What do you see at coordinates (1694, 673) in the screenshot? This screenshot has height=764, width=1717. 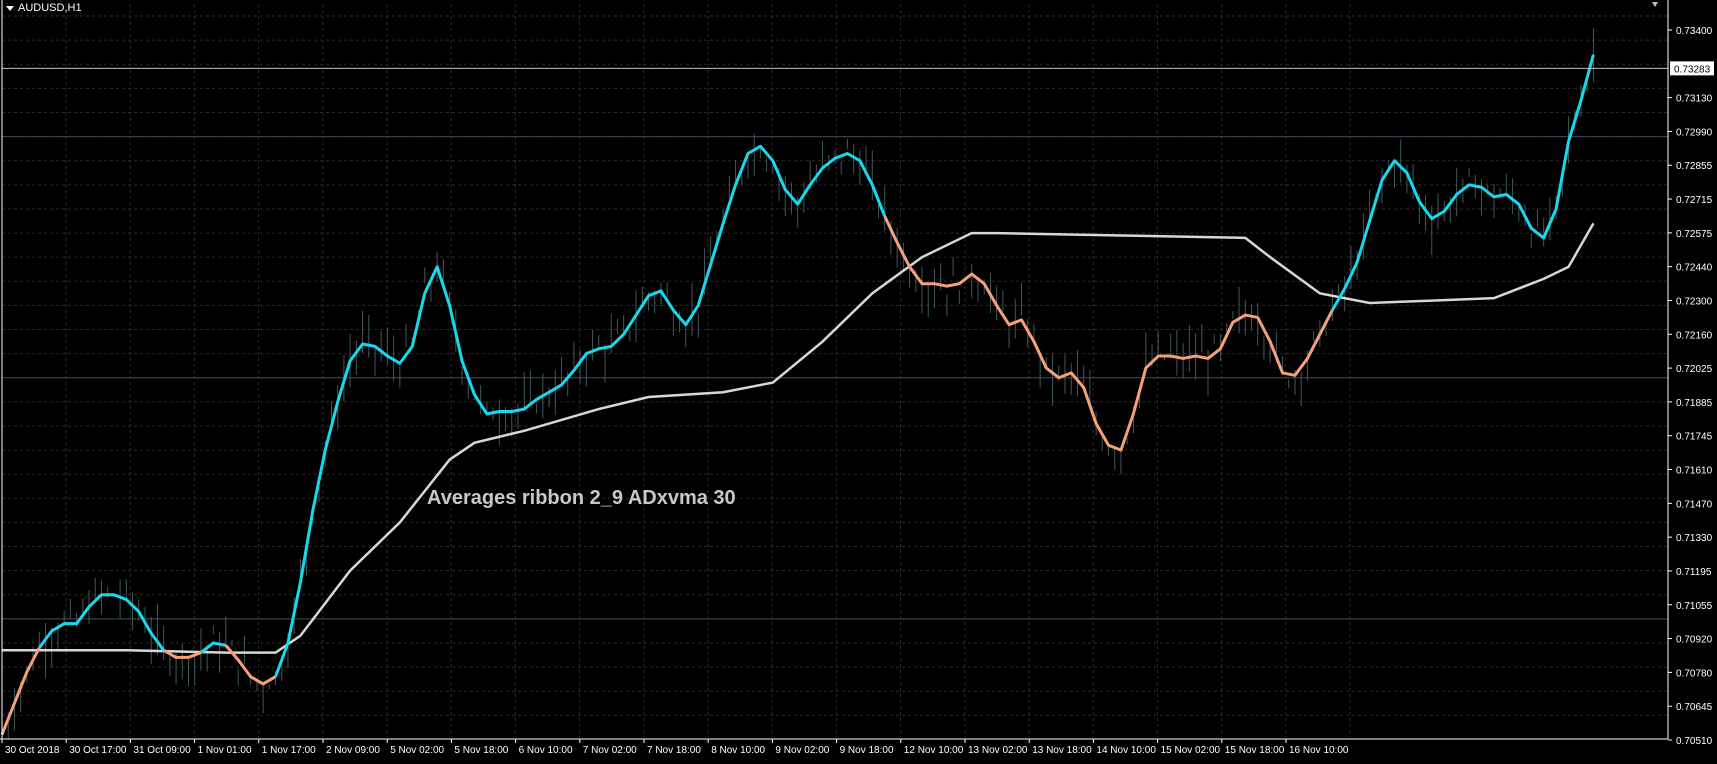 I see `y-tick-label: 0.70780` at bounding box center [1694, 673].